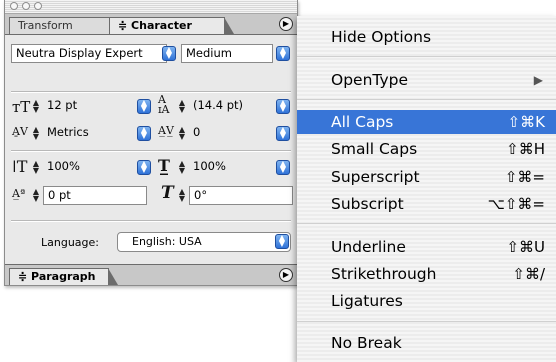 This screenshot has width=556, height=362. What do you see at coordinates (426, 204) in the screenshot?
I see `menu-item-subscript: Subscript ⌥⇧⌘=` at bounding box center [426, 204].